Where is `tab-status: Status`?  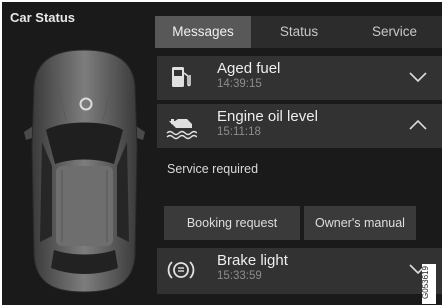
tab-status: Status is located at coordinates (299, 32).